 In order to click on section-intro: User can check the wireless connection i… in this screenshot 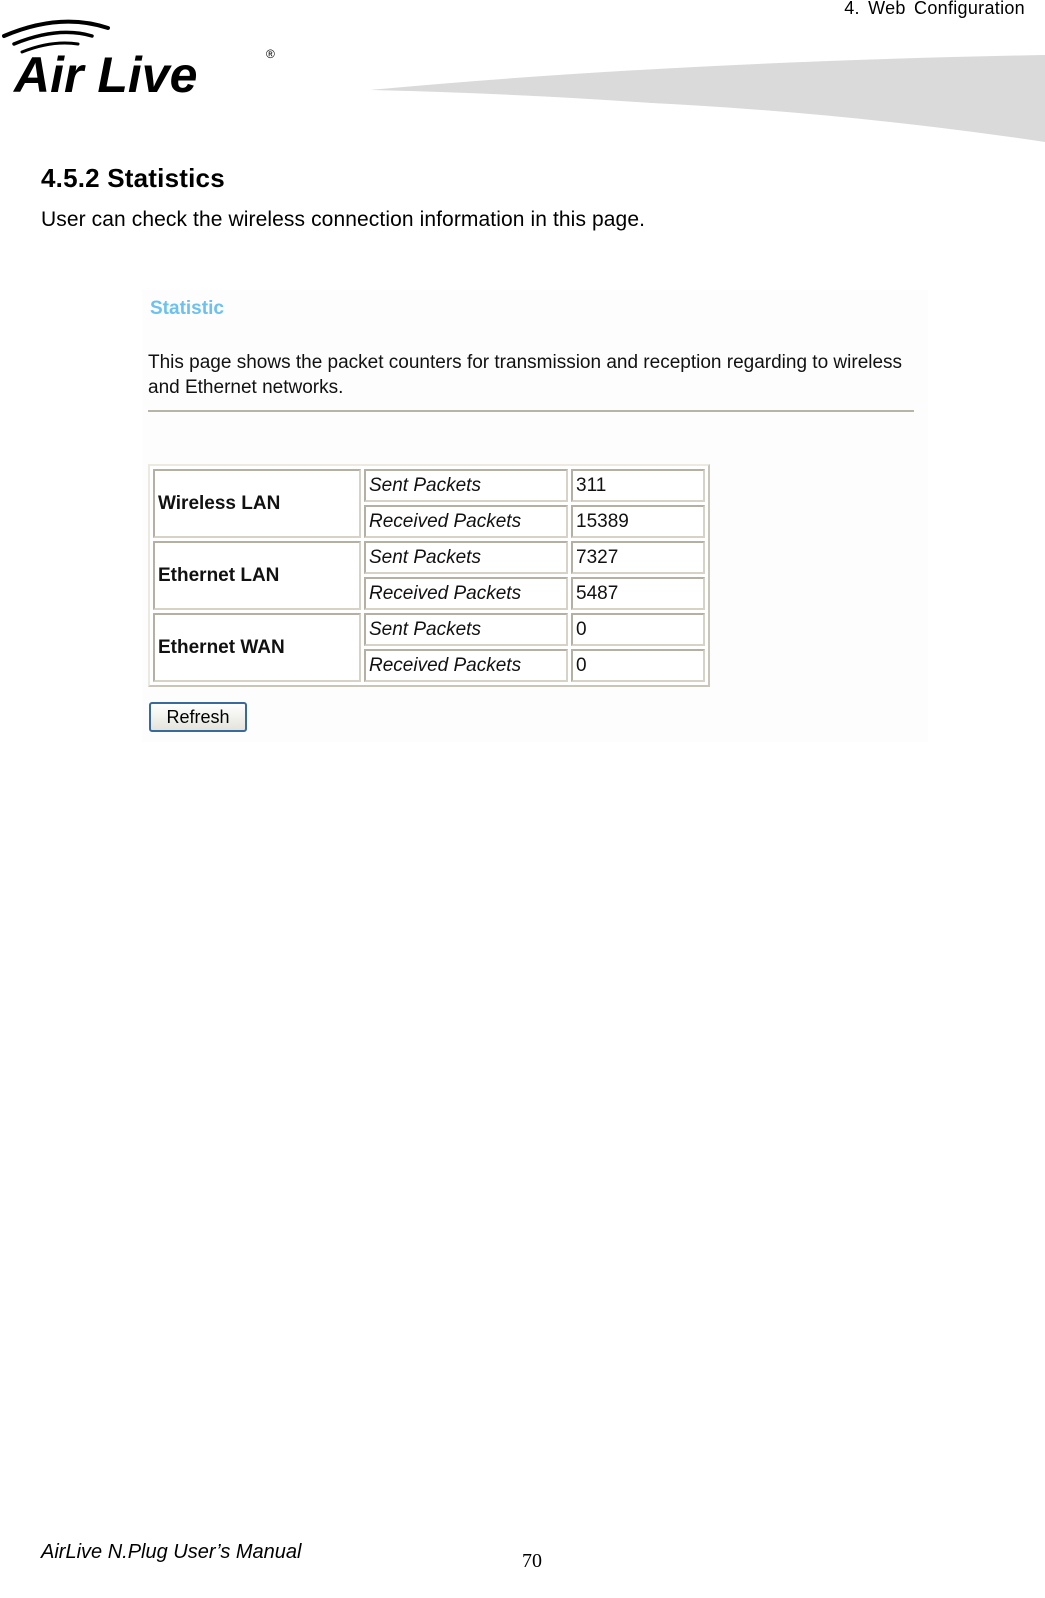, I will do `click(343, 219)`.